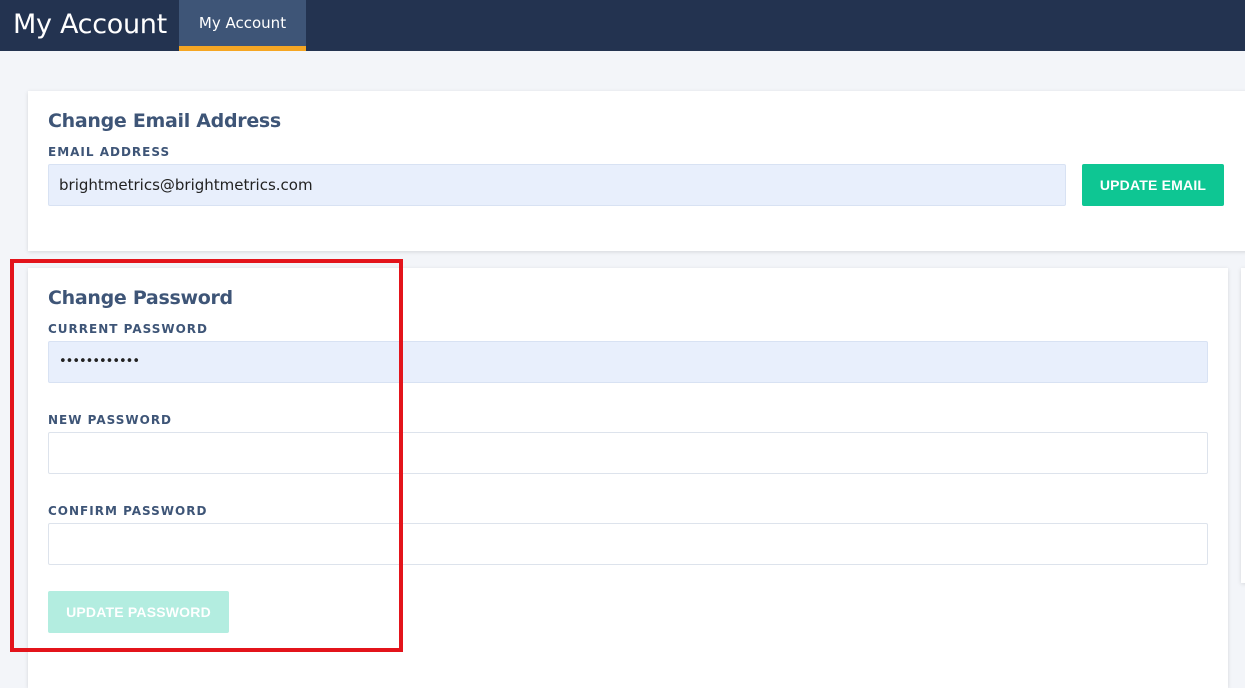 Image resolution: width=1245 pixels, height=688 pixels. I want to click on email-field: brightmetrics@brightmetrics.com, so click(557, 185).